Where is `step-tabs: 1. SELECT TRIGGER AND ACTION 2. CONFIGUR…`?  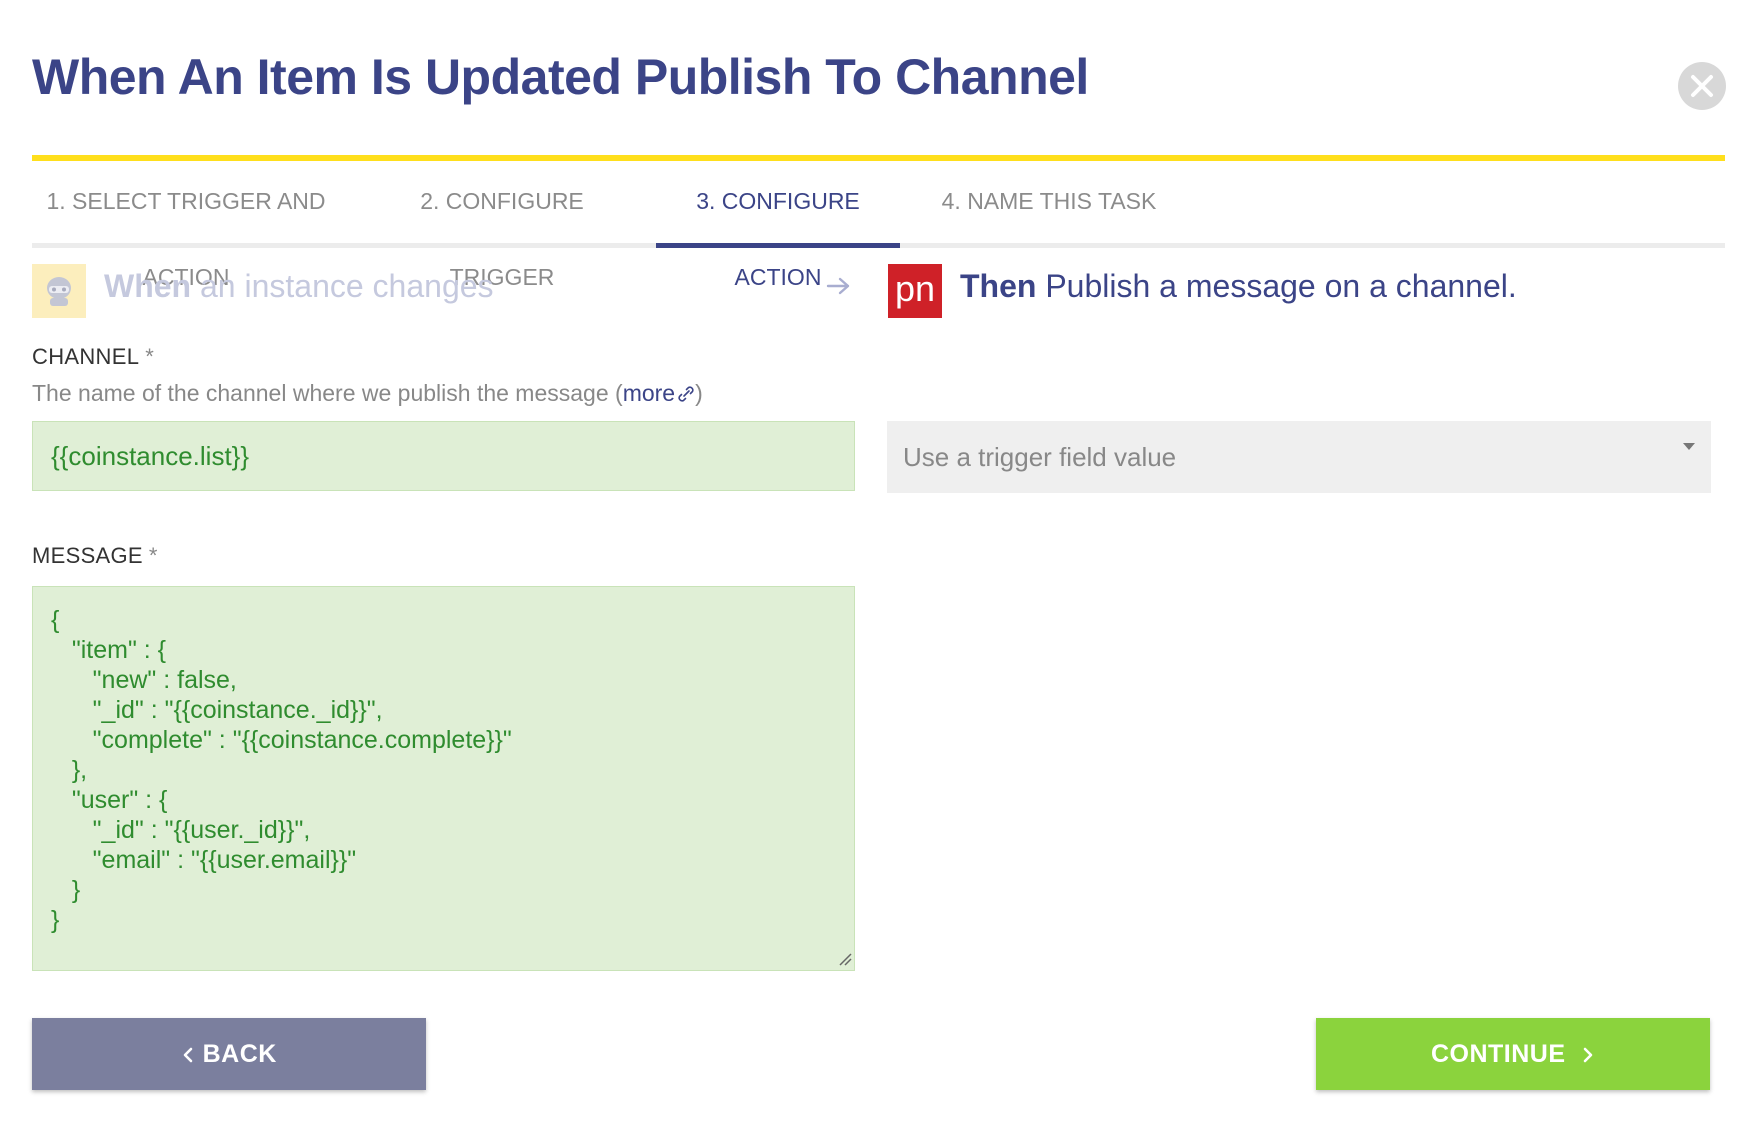
step-tabs: 1. SELECT TRIGGER AND ACTION 2. CONFIGUR… is located at coordinates (878, 226).